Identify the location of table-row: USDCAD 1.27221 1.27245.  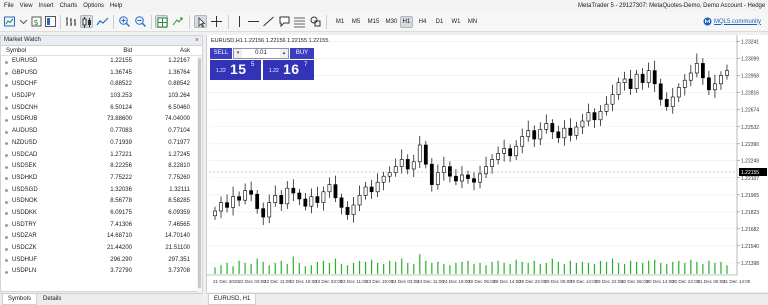
(101, 156).